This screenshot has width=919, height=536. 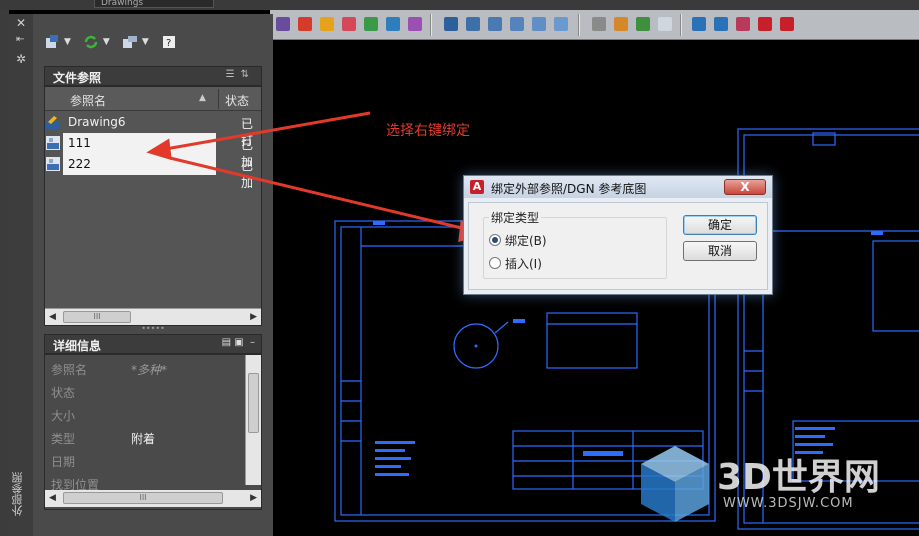 I want to click on list-item: 222 已加, so click(x=153, y=172).